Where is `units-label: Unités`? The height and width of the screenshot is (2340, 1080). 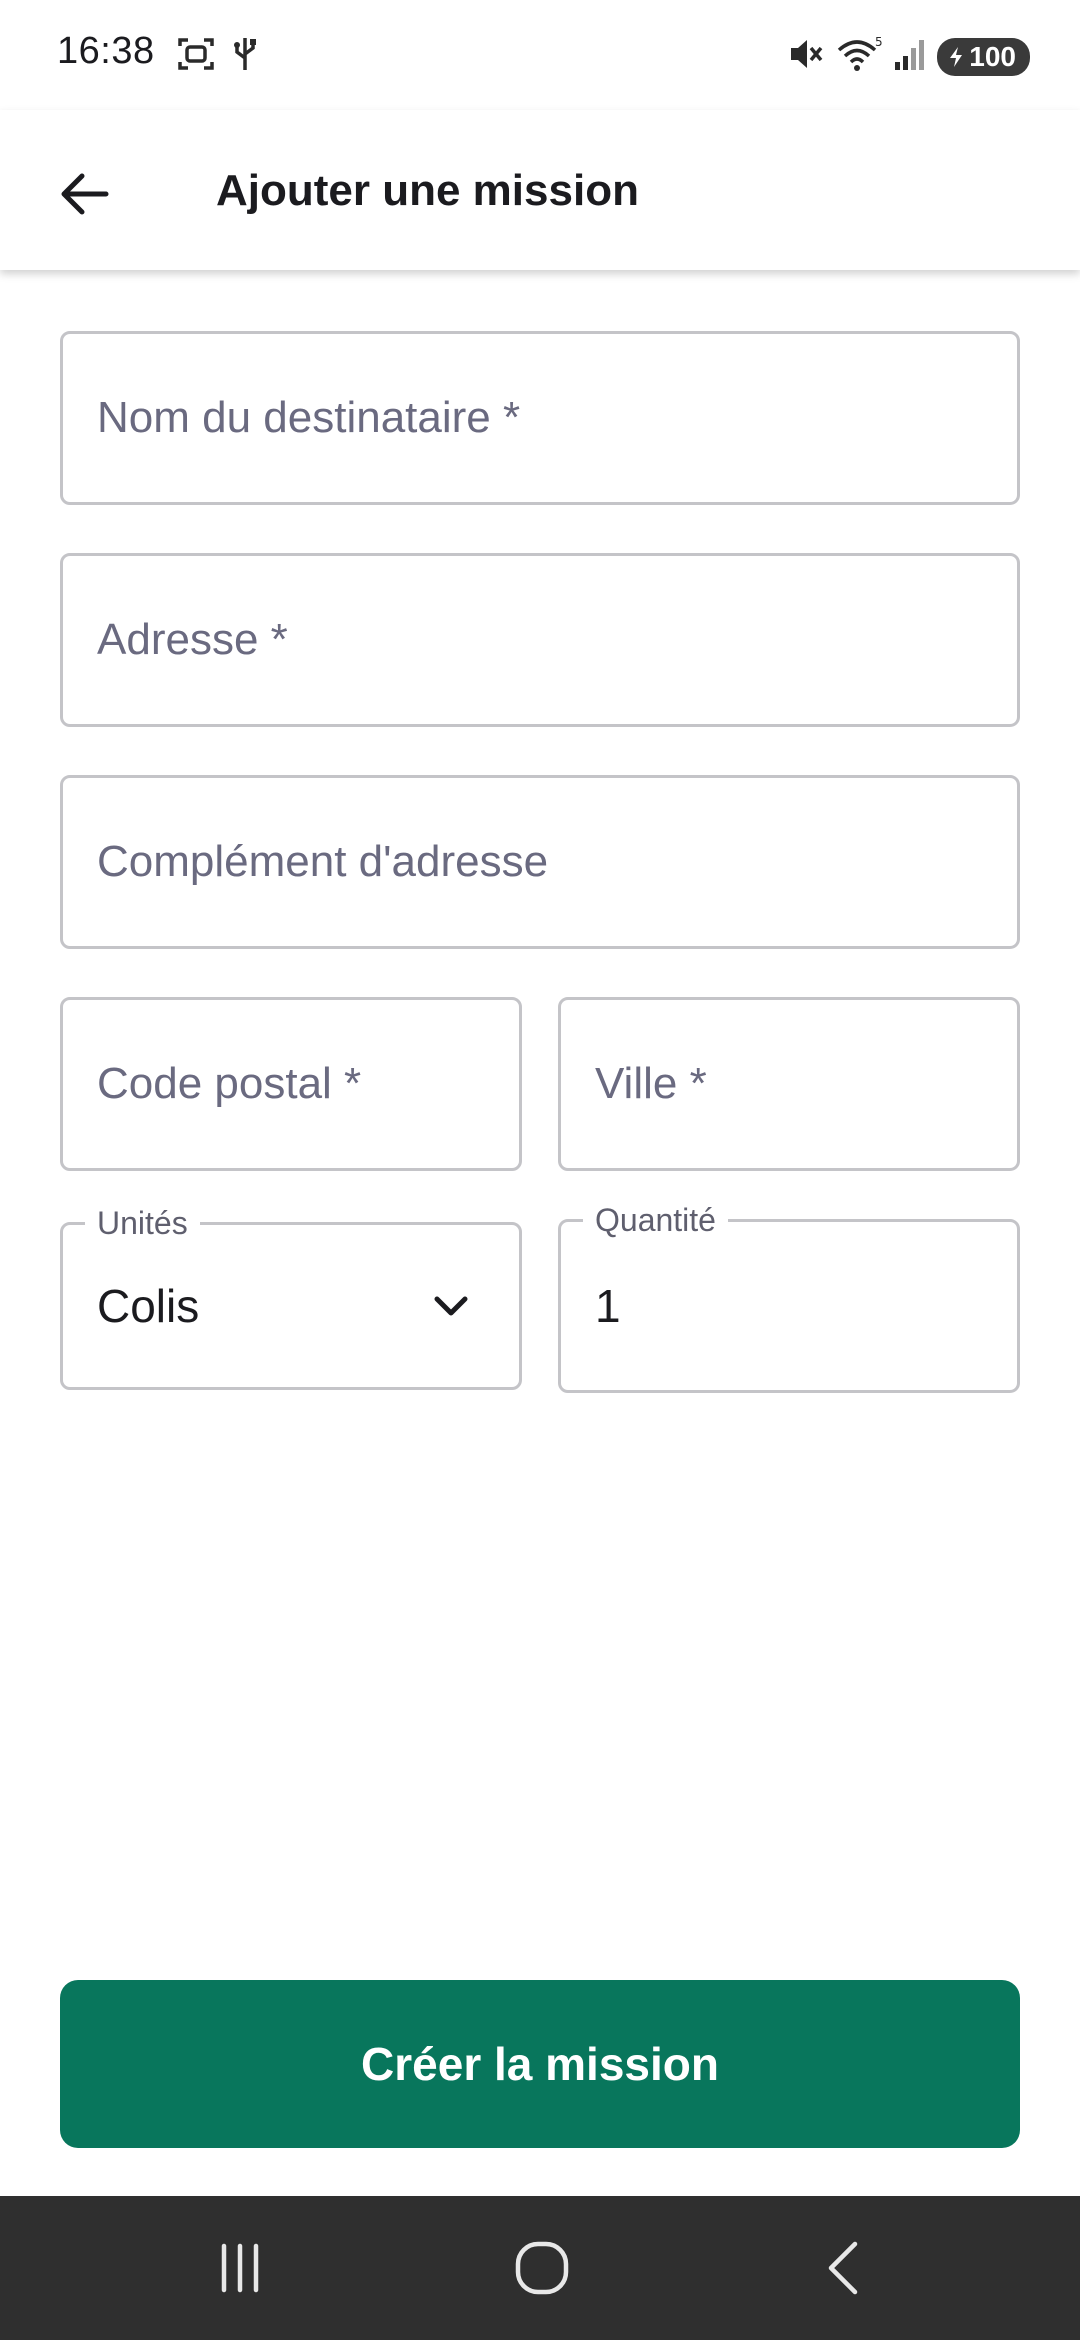
units-label: Unités is located at coordinates (142, 1223).